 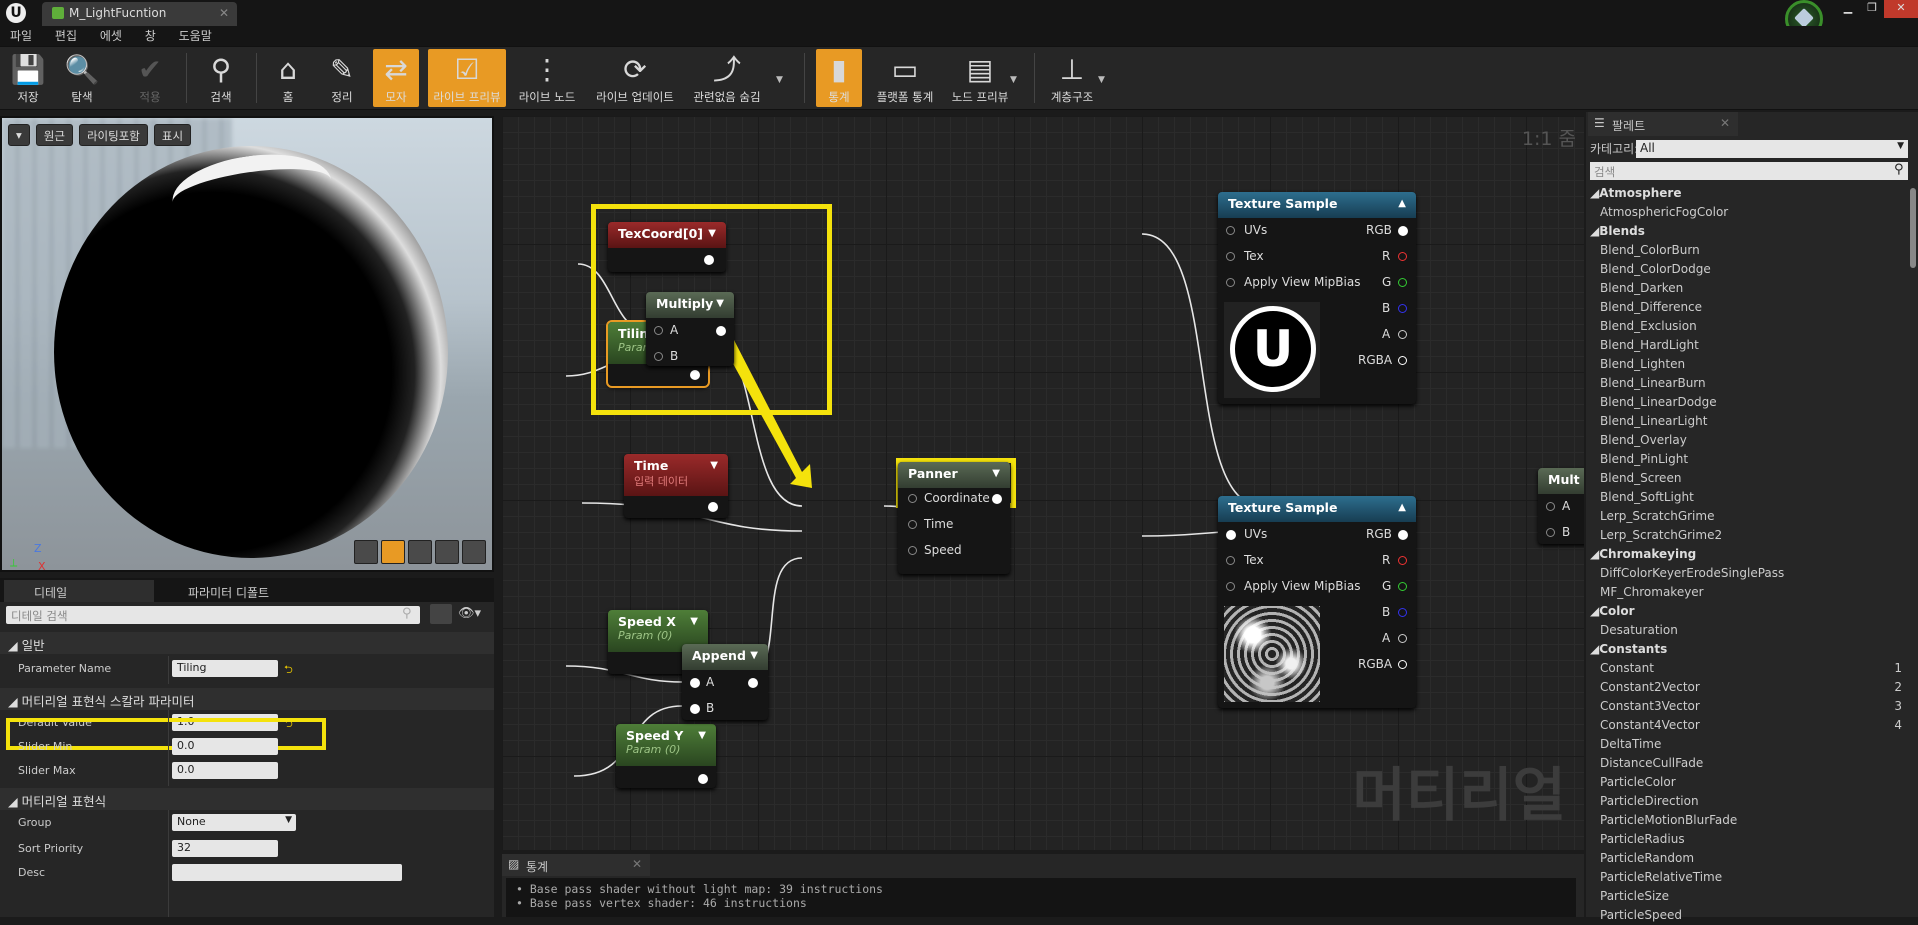 I want to click on palette-item: Blend_HardLight, so click(x=1746, y=345).